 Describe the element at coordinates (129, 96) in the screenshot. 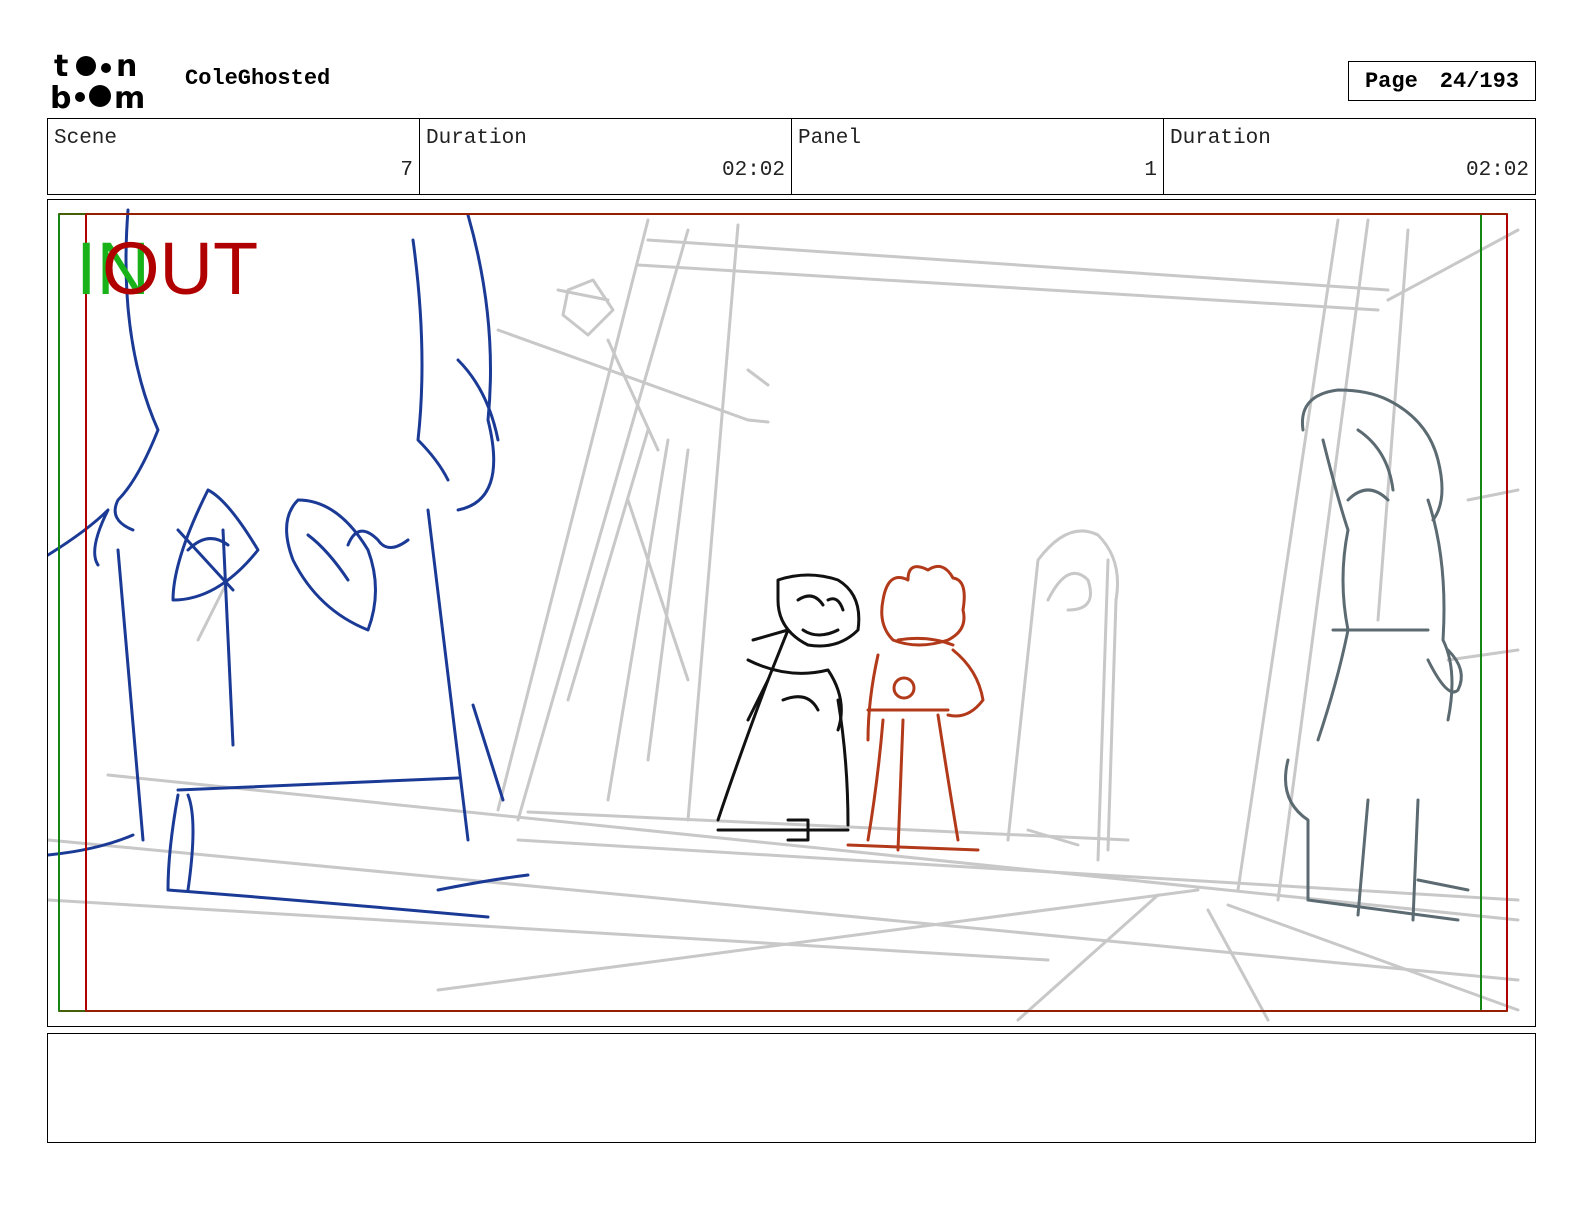

I see `svg-text: m` at that location.